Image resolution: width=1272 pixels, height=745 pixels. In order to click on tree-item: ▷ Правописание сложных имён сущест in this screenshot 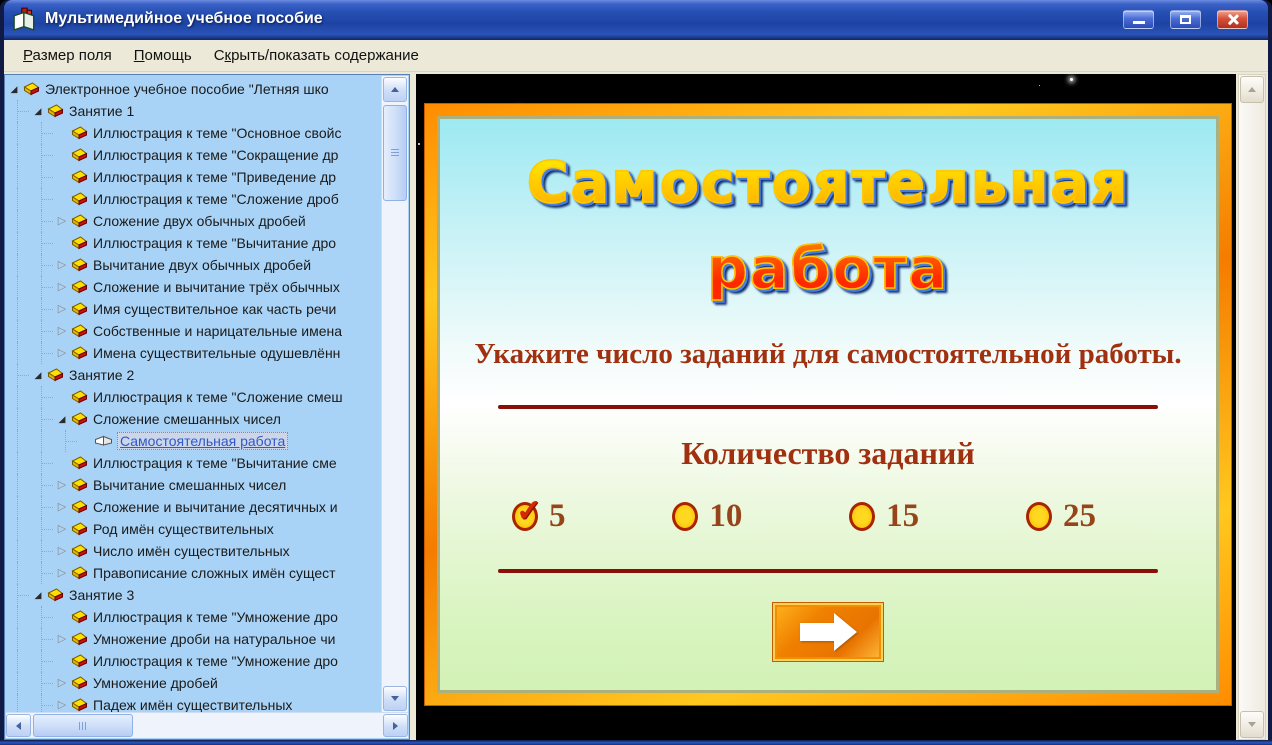, I will do `click(193, 573)`.